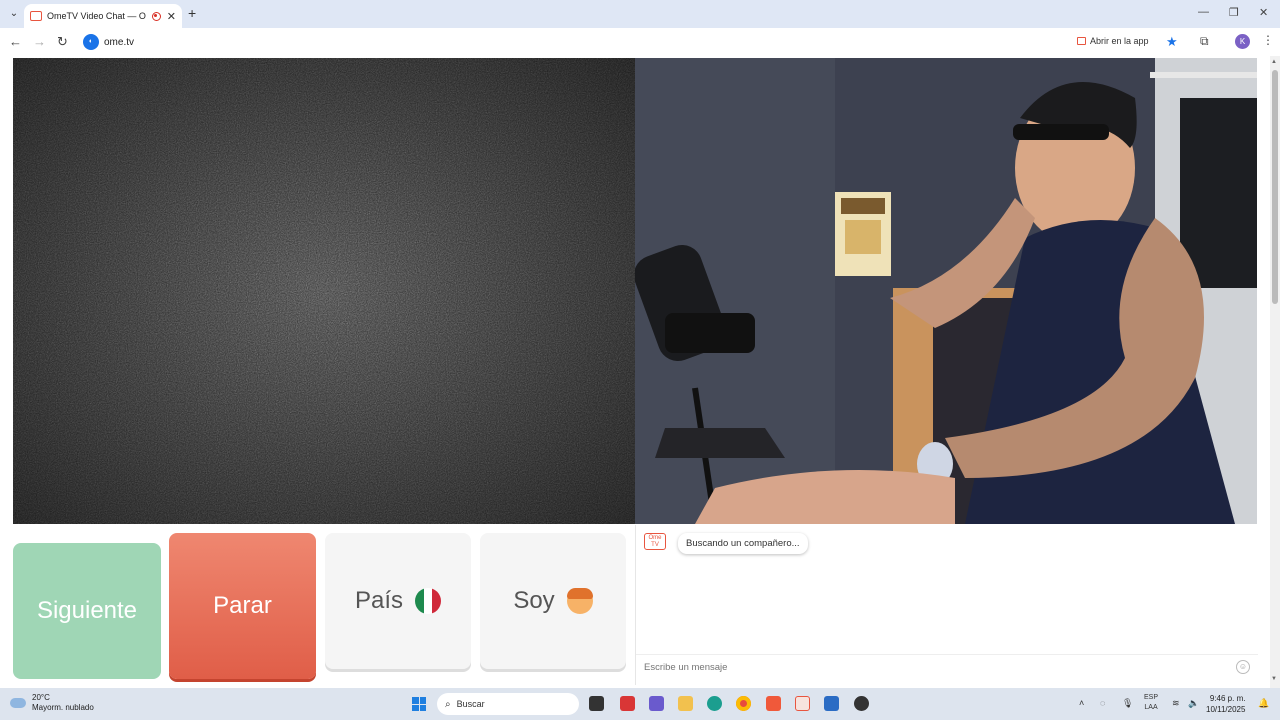 Image resolution: width=1280 pixels, height=720 pixels. Describe the element at coordinates (1151, 707) in the screenshot. I see `language-sub: LAA` at that location.